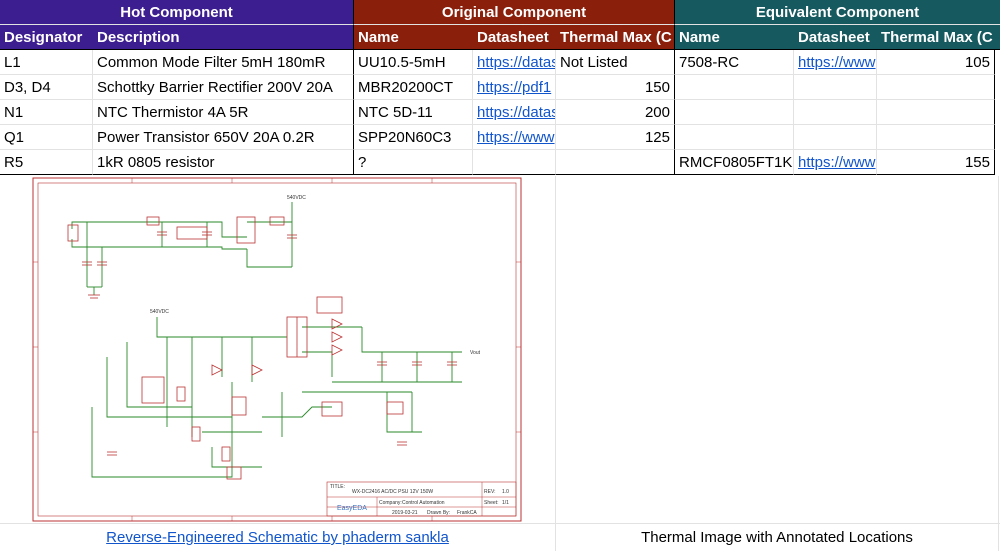  Describe the element at coordinates (352, 508) in the screenshot. I see `easyeda-logo: EasyEDA` at that location.